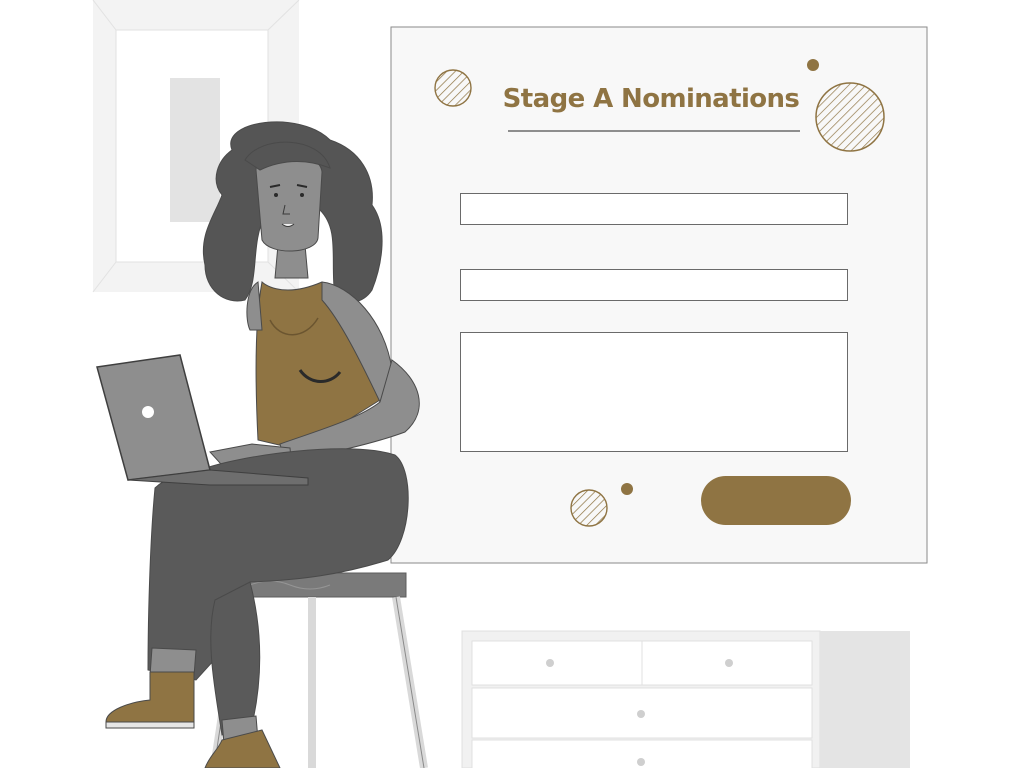 The width and height of the screenshot is (1024, 768). What do you see at coordinates (654, 392) in the screenshot?
I see `nomination-message-area` at bounding box center [654, 392].